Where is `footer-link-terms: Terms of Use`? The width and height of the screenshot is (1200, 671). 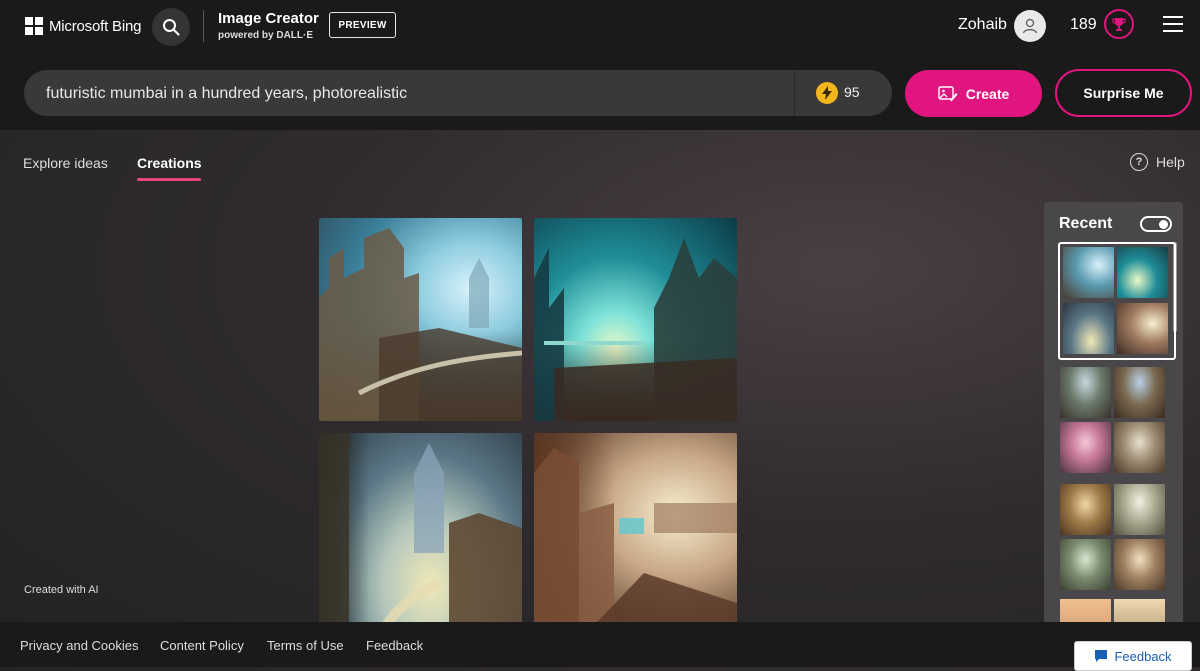
footer-link-terms: Terms of Use is located at coordinates (305, 645).